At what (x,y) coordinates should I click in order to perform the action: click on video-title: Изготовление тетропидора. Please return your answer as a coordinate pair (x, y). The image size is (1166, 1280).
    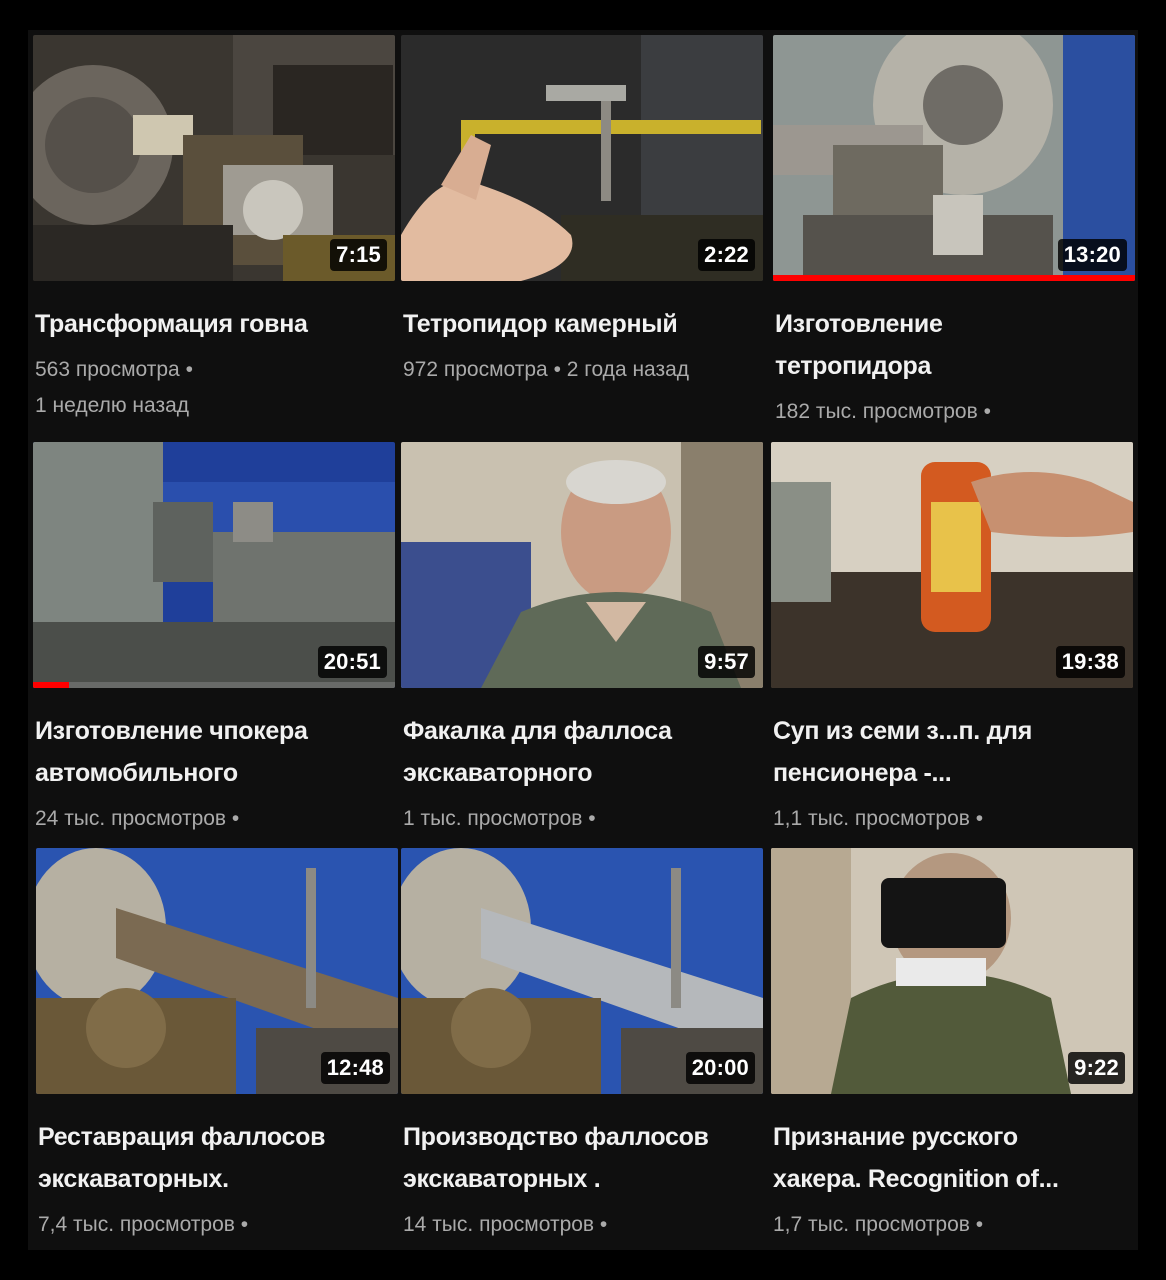
    Looking at the image, I should click on (905, 345).